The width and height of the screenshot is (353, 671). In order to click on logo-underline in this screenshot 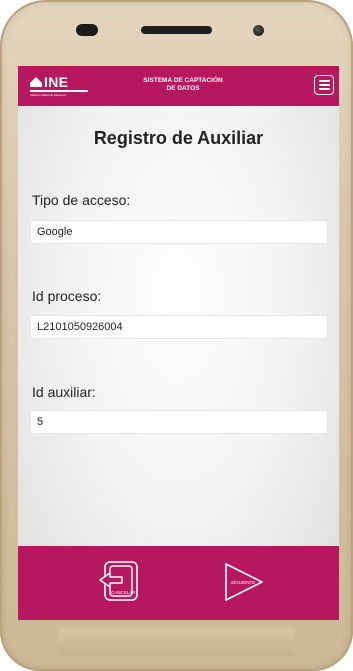, I will do `click(59, 91)`.